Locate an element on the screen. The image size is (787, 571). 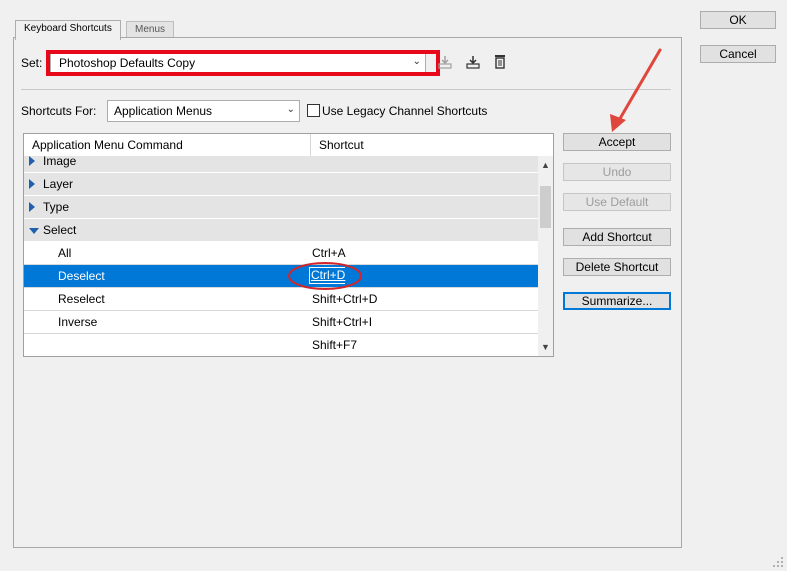
row-shortcut: Ctrl+A is located at coordinates (329, 253).